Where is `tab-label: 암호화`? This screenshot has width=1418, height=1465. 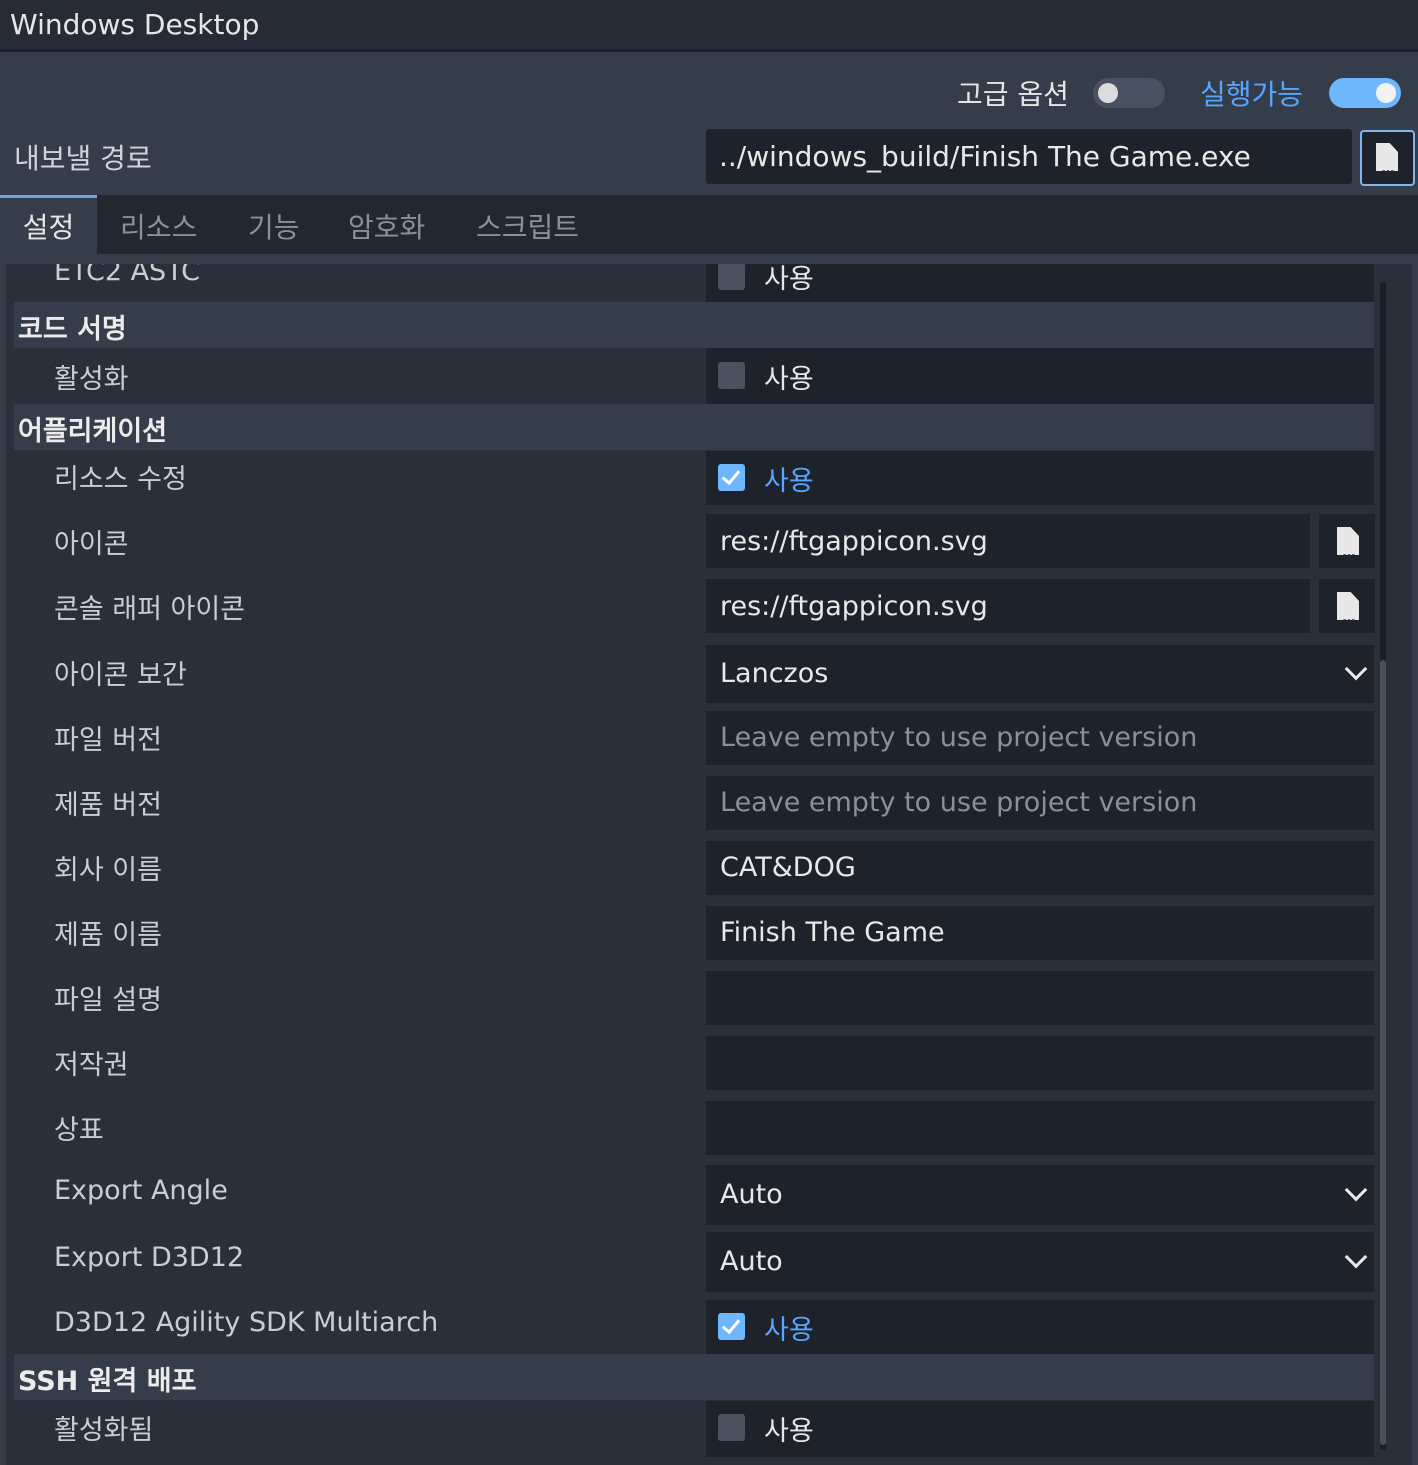
tab-label: 암호화 is located at coordinates (387, 227).